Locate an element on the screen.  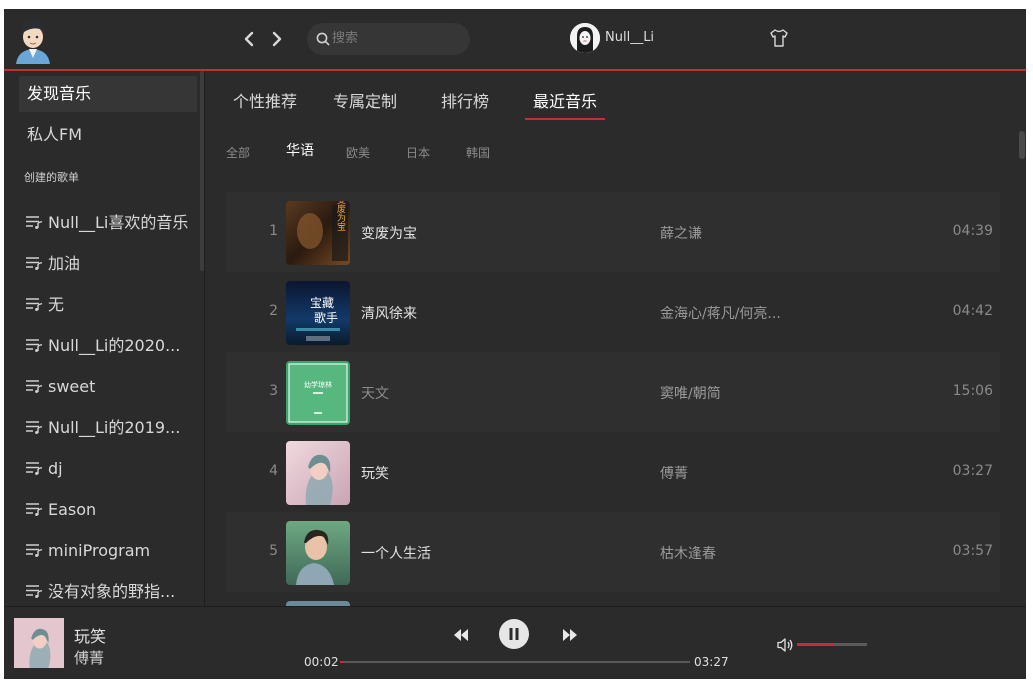
progress-fill is located at coordinates (342, 662).